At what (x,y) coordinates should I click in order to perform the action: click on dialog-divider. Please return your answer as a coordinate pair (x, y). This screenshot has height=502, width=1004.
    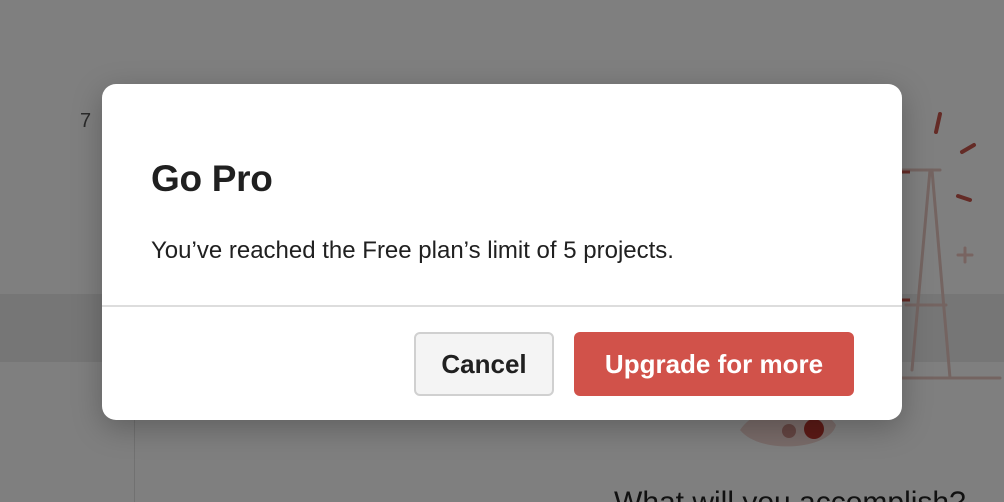
    Looking at the image, I should click on (502, 306).